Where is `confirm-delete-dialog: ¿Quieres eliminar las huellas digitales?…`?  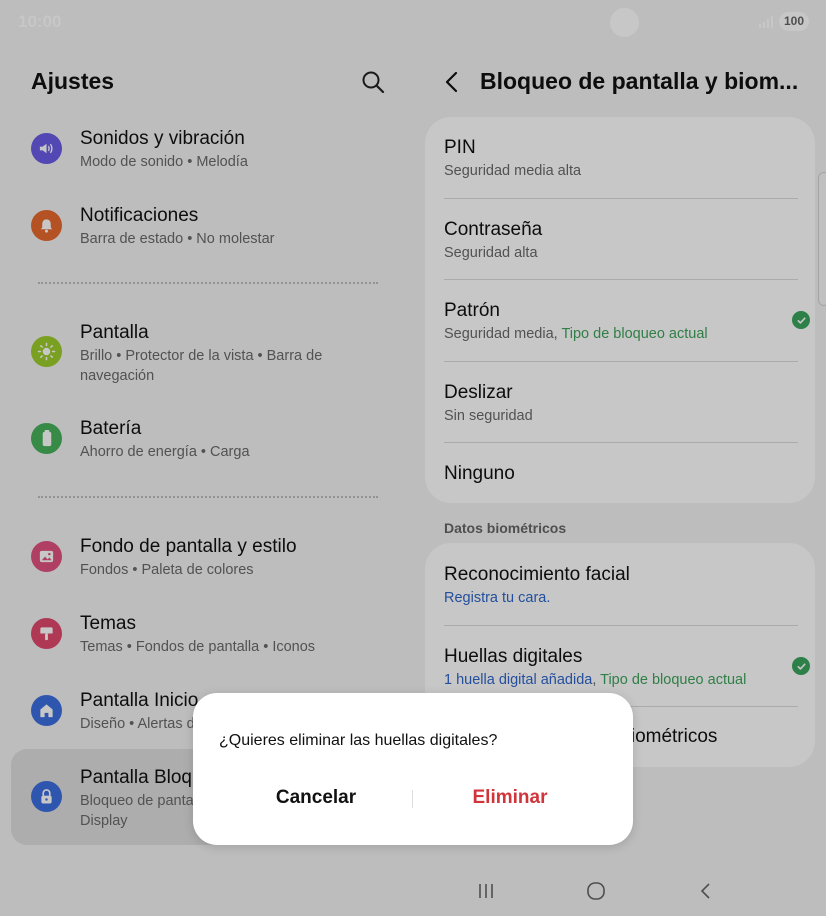 confirm-delete-dialog: ¿Quieres eliminar las huellas digitales?… is located at coordinates (413, 769).